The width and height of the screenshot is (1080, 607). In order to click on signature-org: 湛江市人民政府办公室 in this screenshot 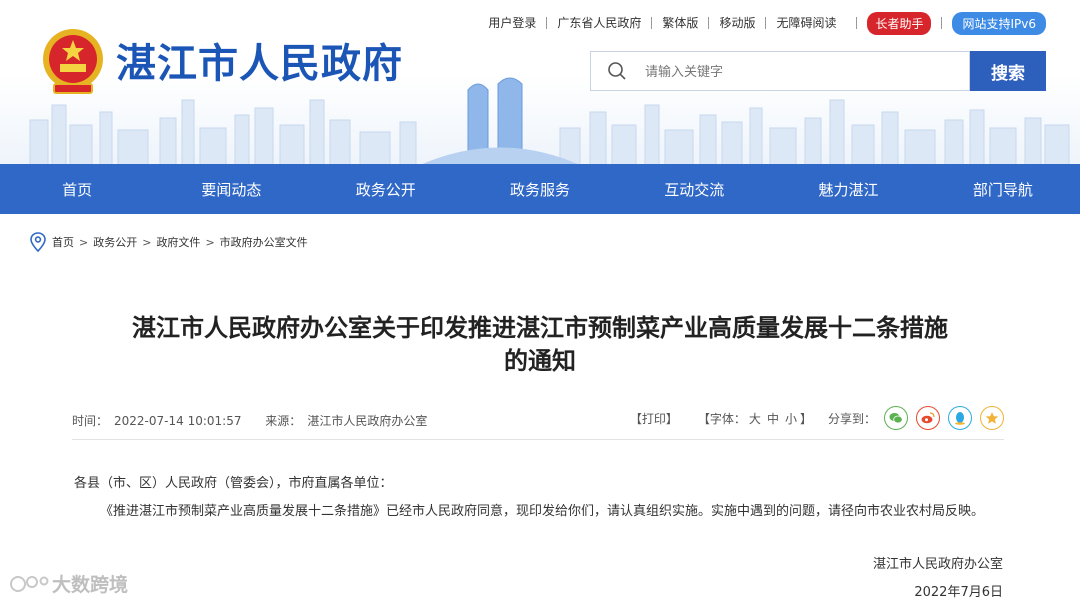, I will do `click(937, 564)`.